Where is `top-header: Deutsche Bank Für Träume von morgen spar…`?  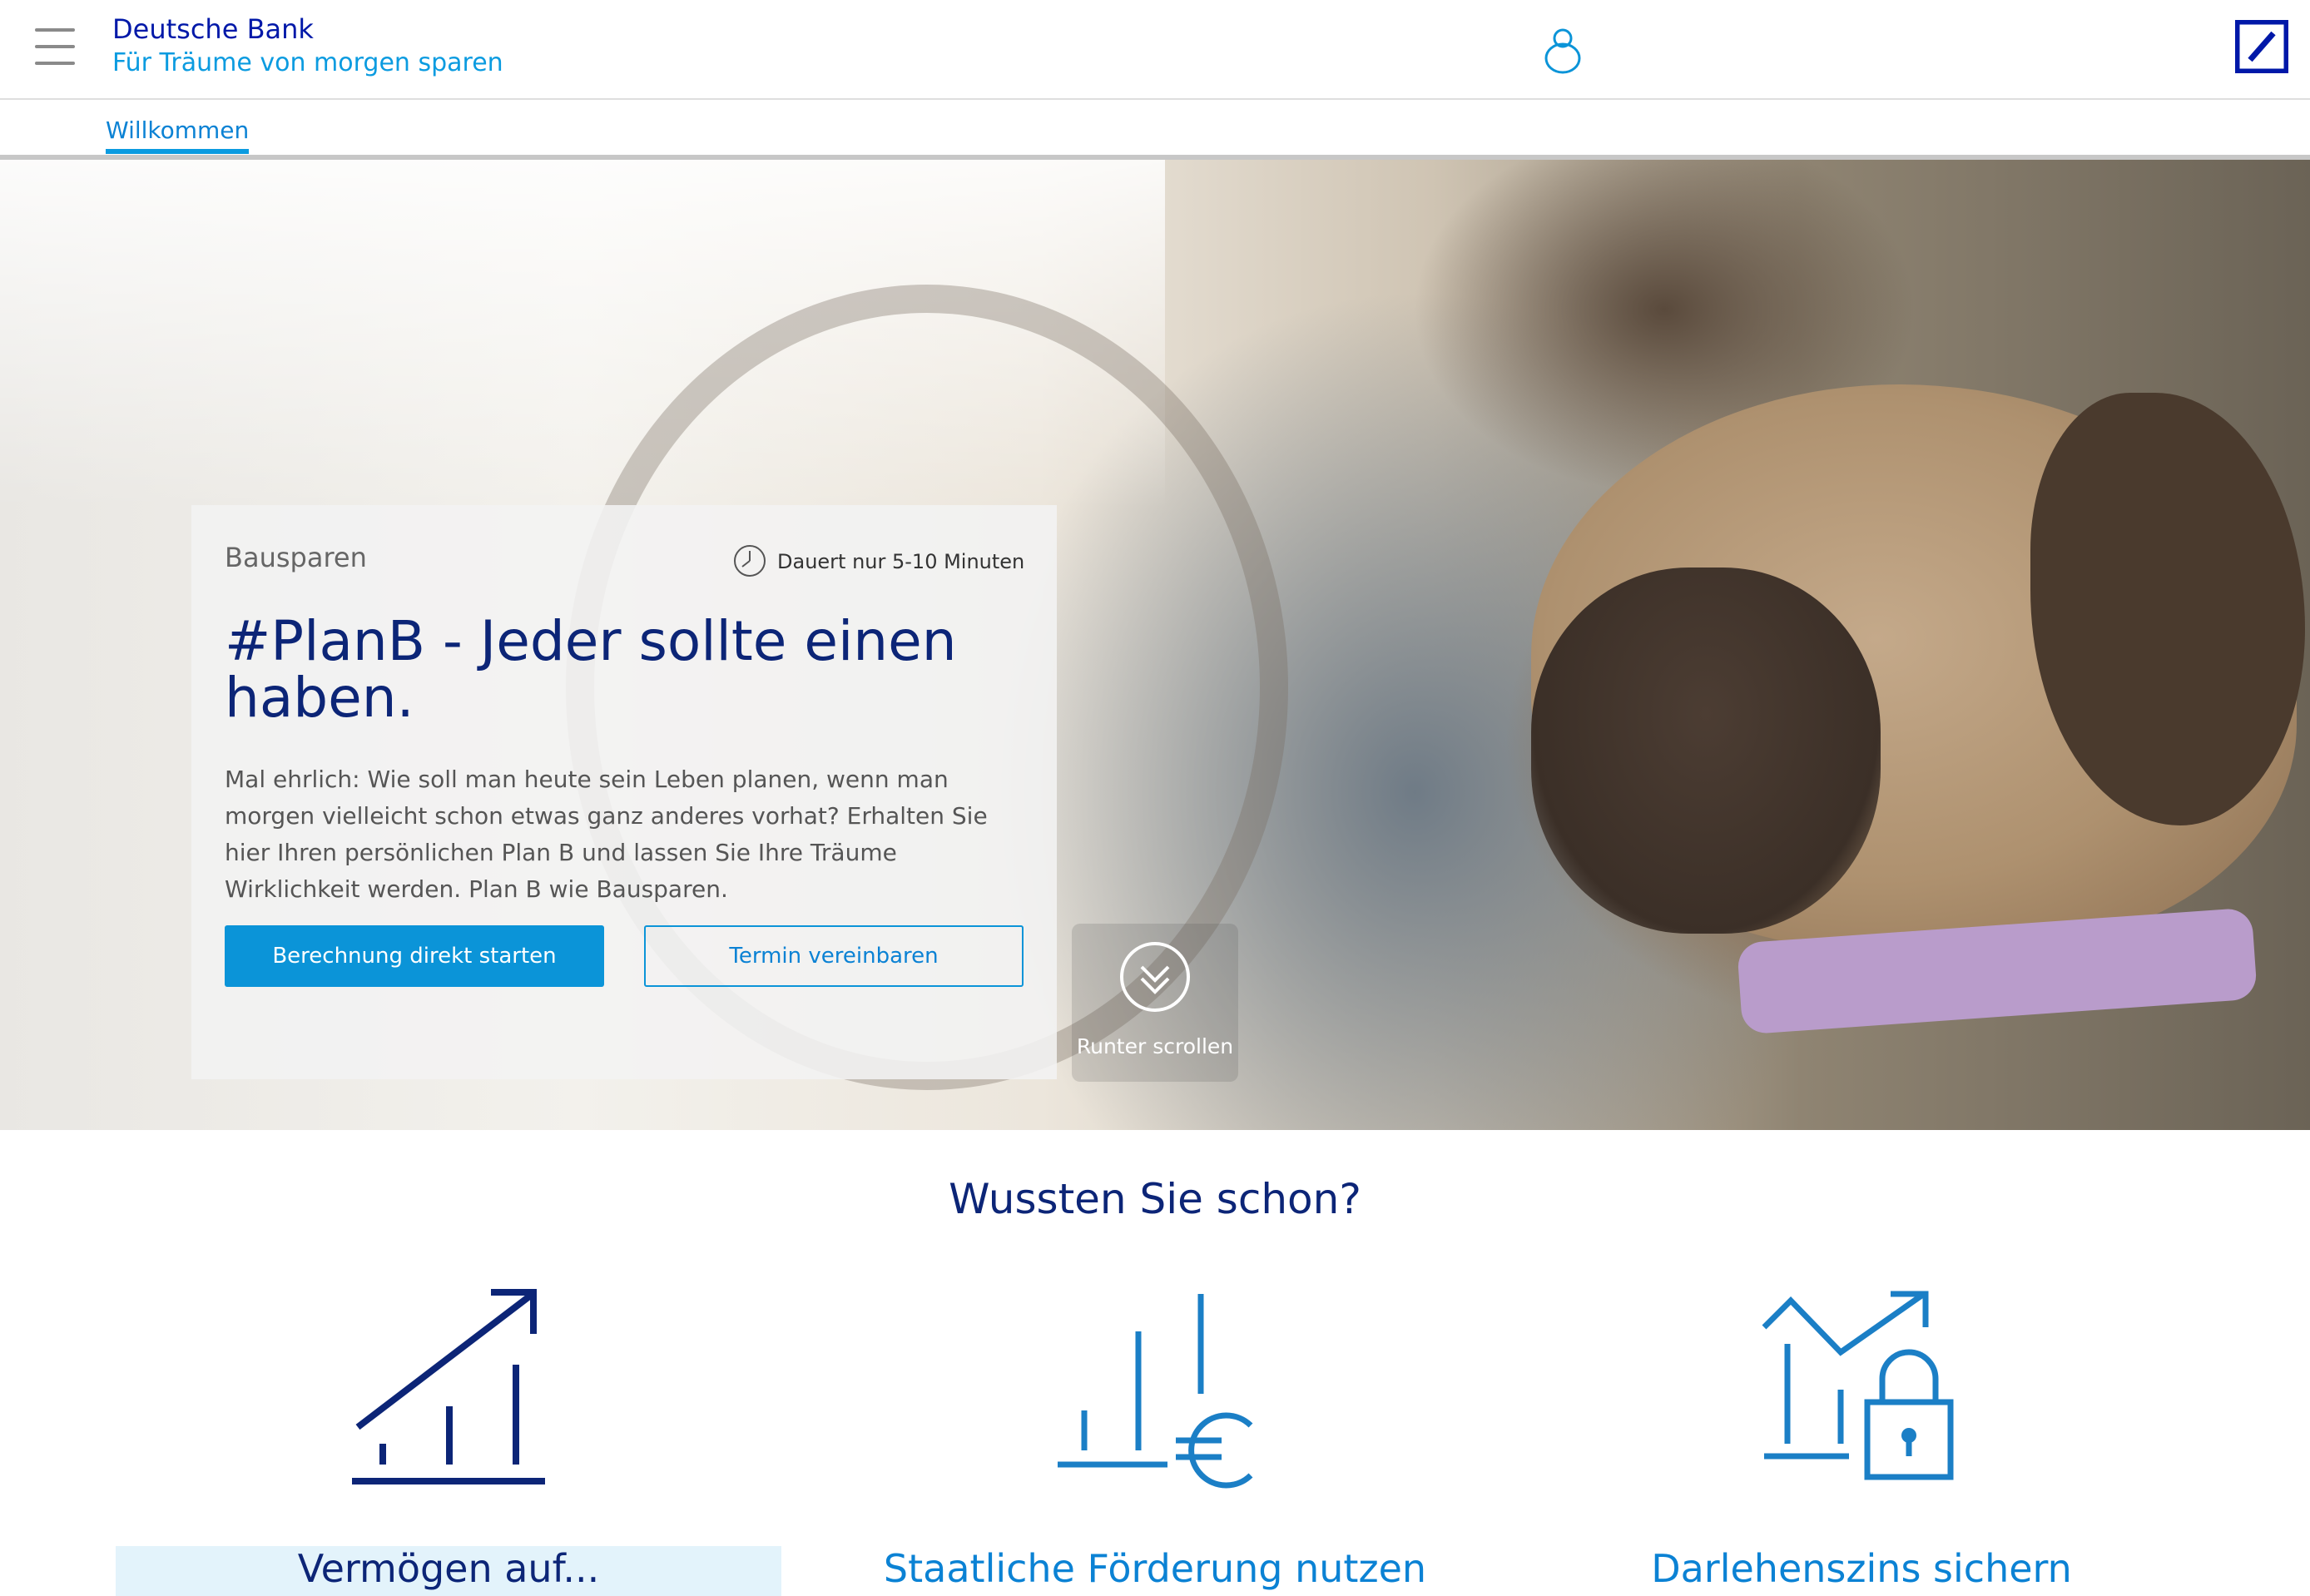 top-header: Deutsche Bank Für Träume von morgen spar… is located at coordinates (1155, 50).